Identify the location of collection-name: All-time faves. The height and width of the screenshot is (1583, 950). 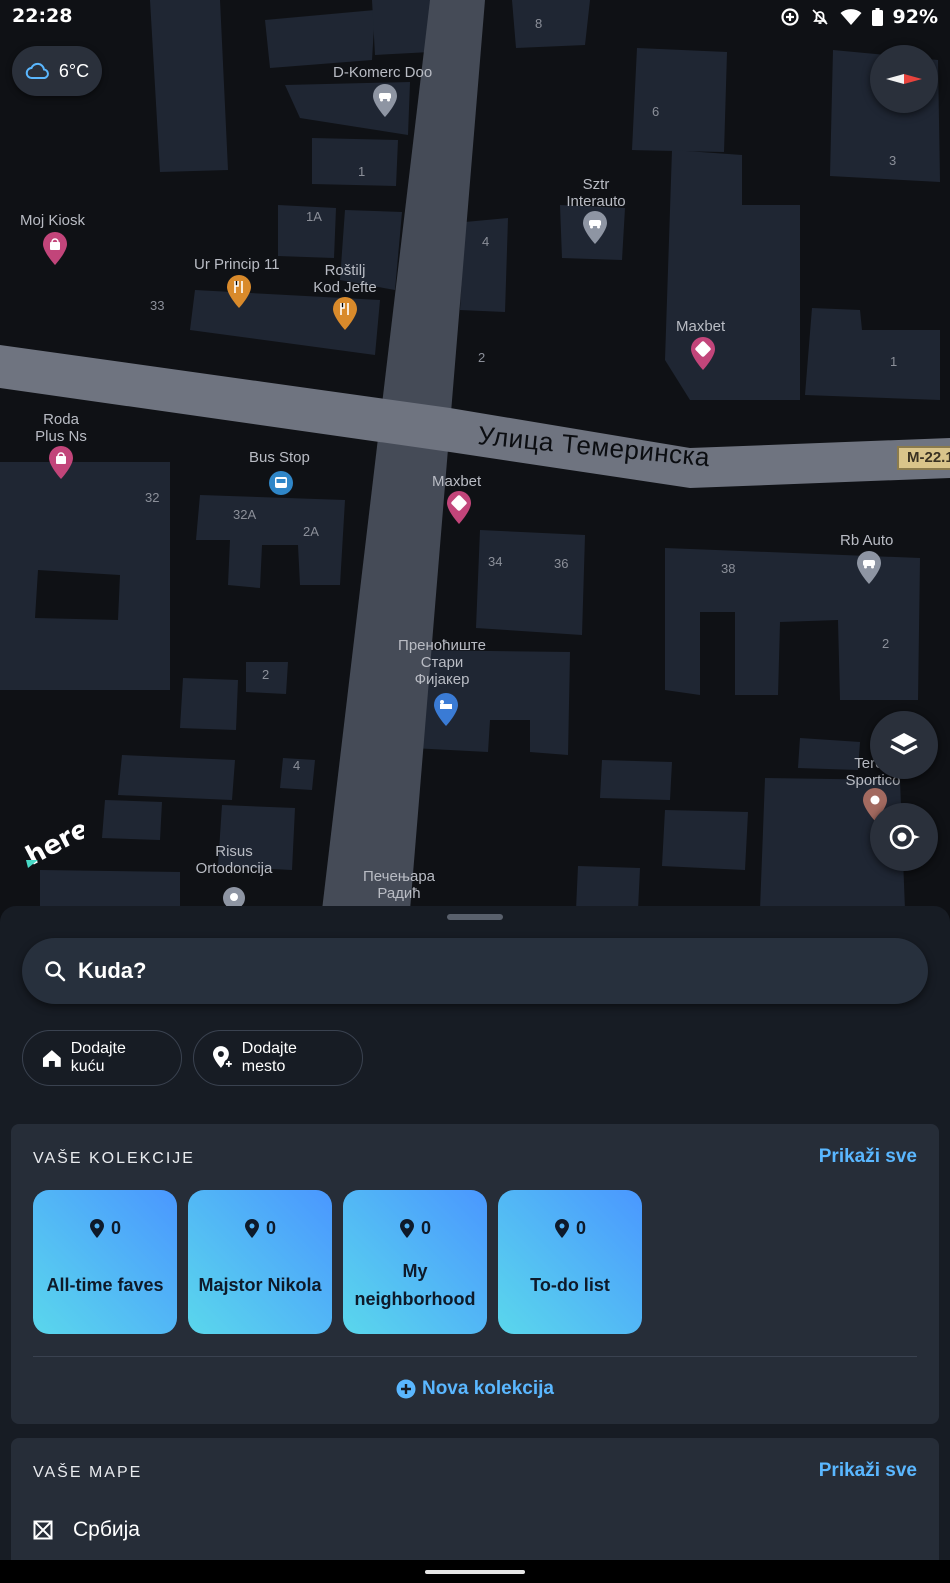
(105, 1285).